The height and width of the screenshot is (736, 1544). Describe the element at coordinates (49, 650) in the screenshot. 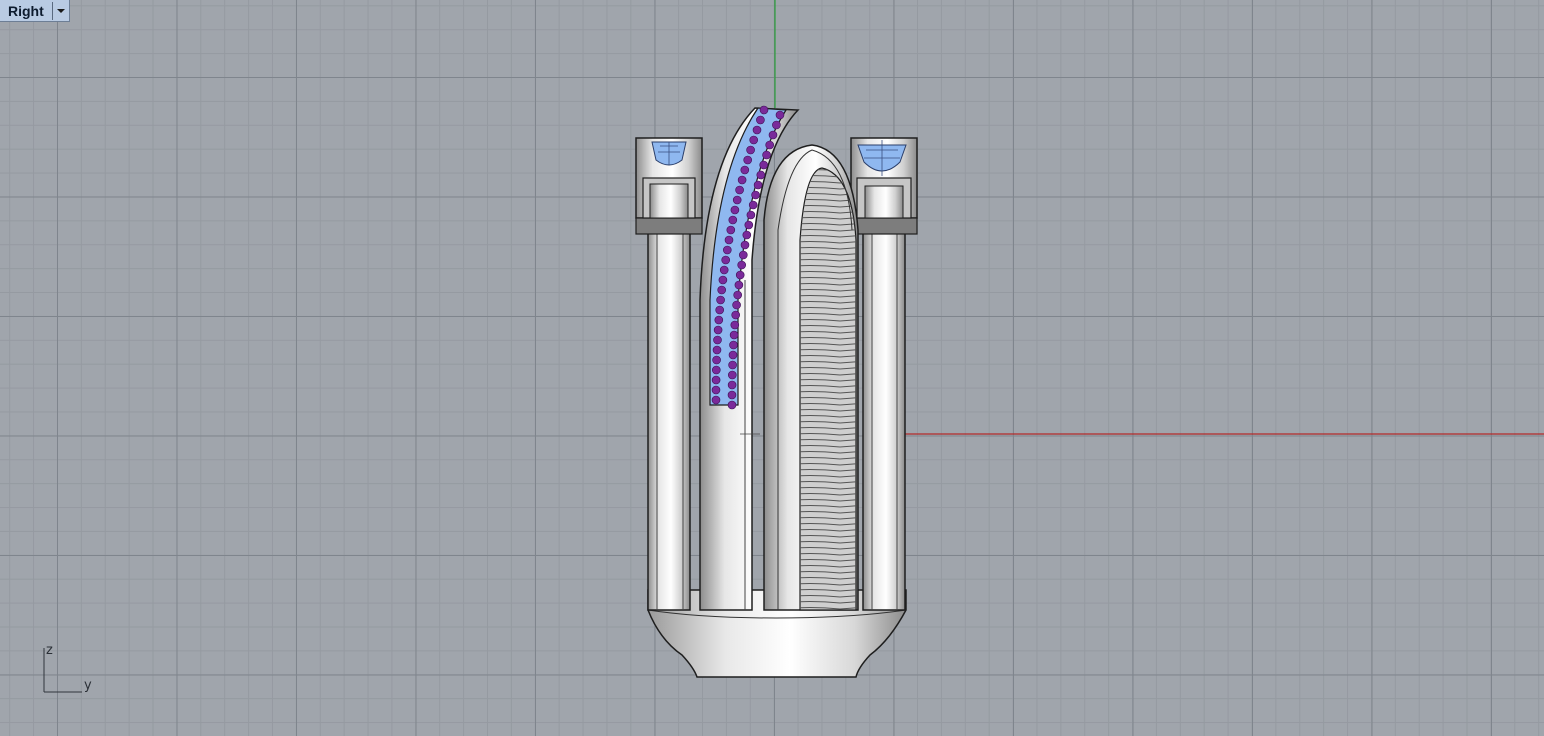

I see `axis-z-label: z` at that location.